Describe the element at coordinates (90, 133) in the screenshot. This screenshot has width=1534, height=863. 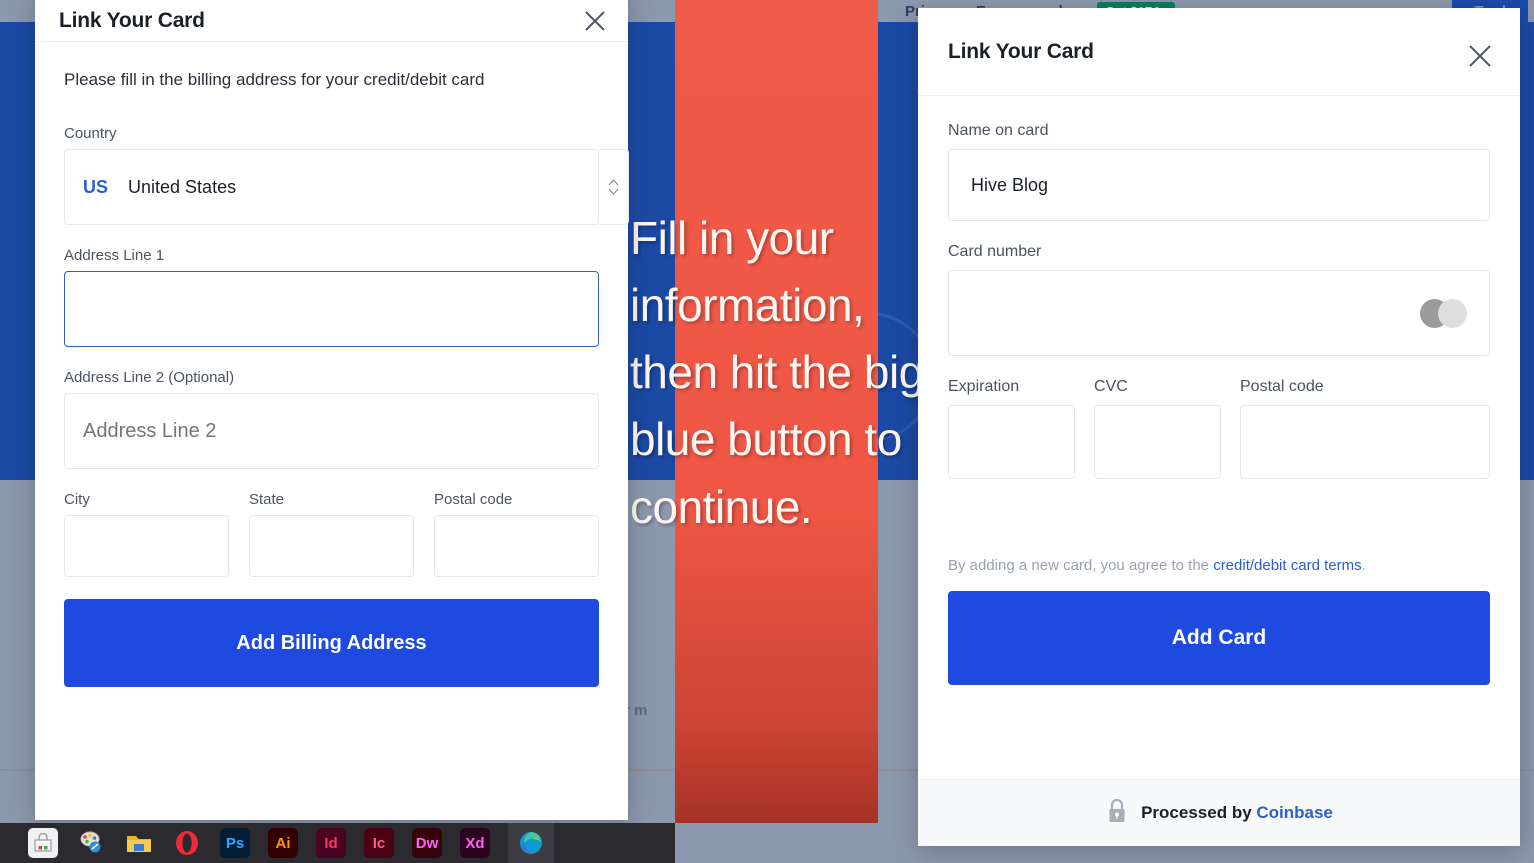
I see `country-label: Country` at that location.